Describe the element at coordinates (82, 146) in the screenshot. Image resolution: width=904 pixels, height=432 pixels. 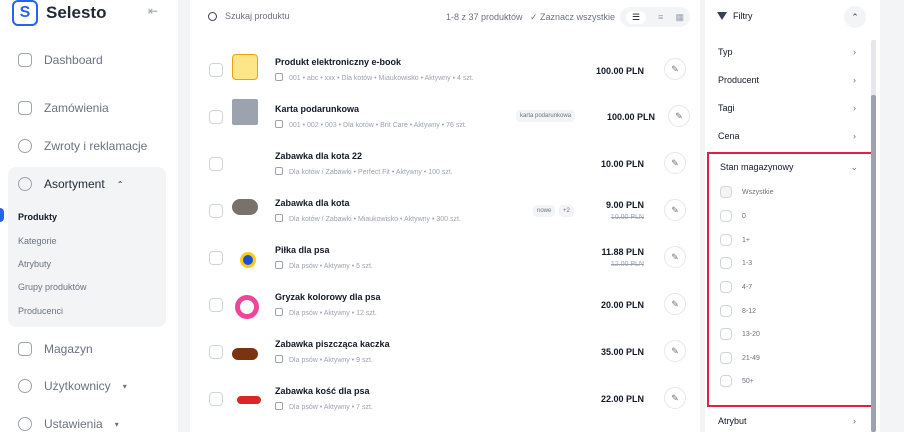
I see `sidebar-item-returns: Zwroty i reklamacje` at that location.